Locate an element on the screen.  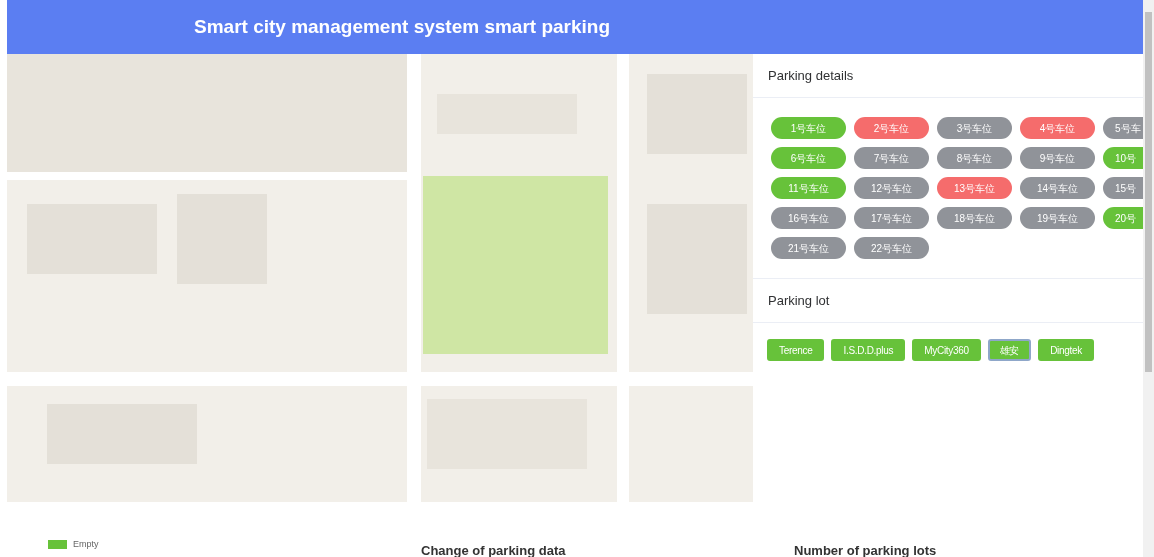
parking-space-button: 19号车位 is located at coordinates (1057, 218).